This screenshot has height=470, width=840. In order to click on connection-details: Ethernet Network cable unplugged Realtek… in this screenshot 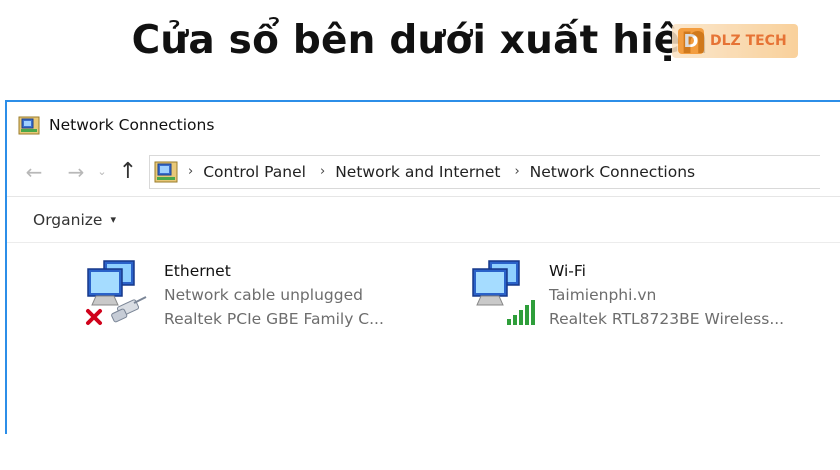, I will do `click(274, 295)`.